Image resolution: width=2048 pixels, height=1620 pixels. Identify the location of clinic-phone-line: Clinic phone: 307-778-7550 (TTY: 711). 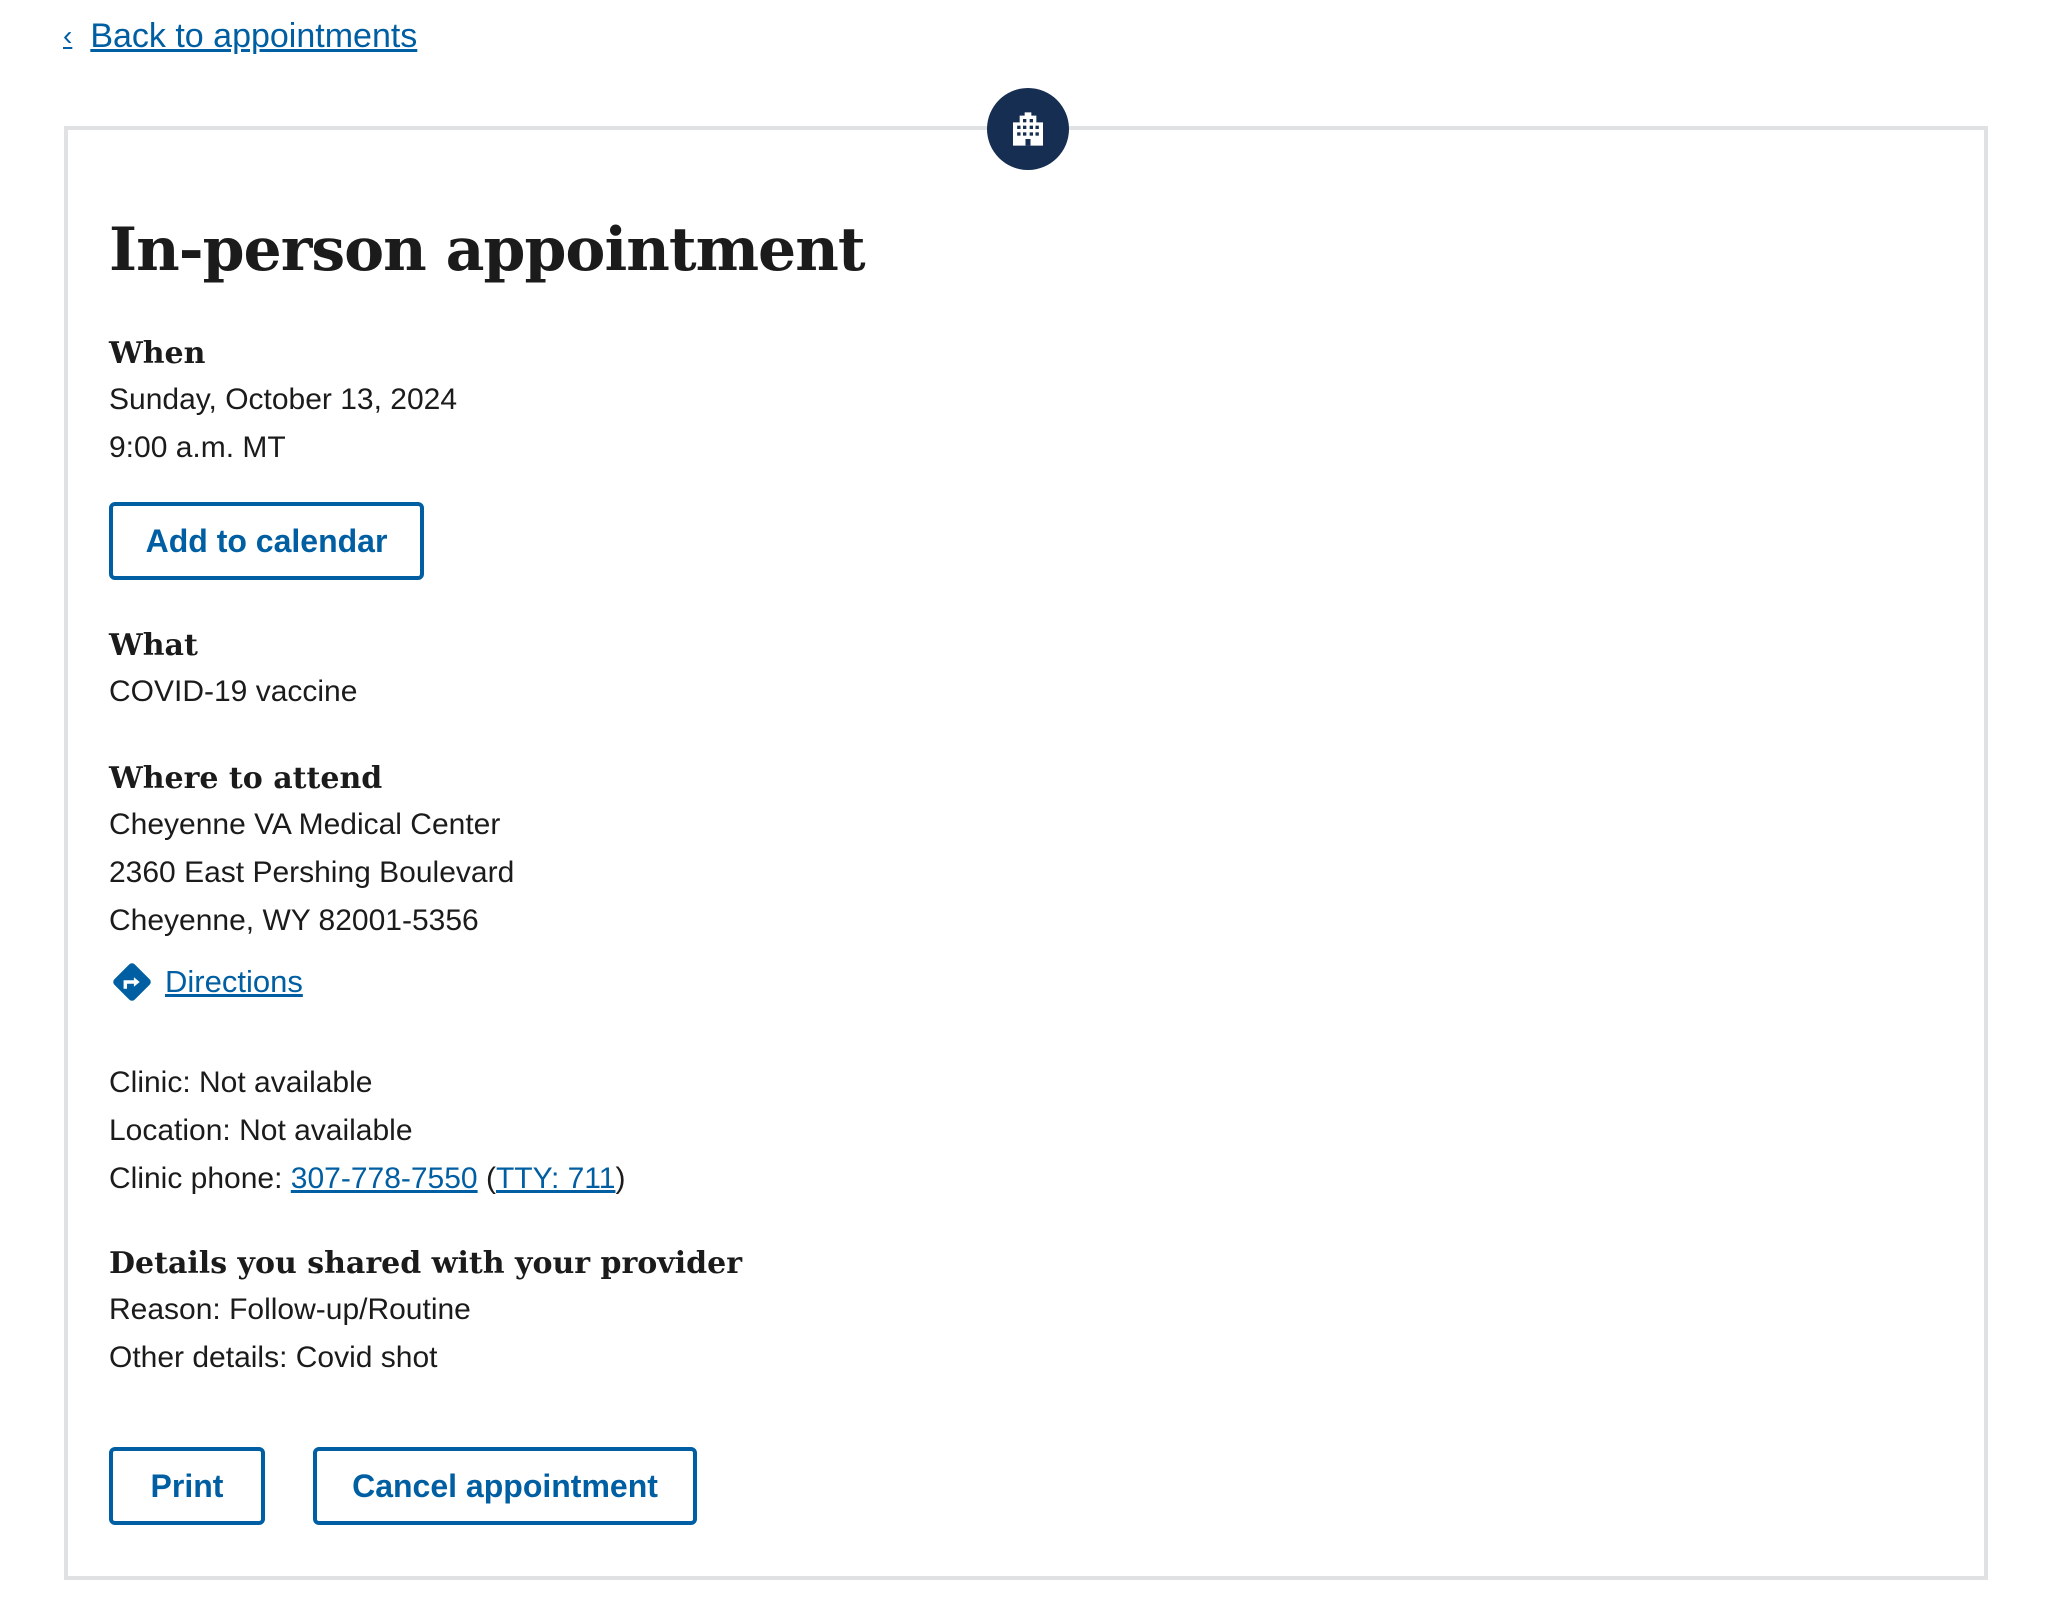
(367, 1179).